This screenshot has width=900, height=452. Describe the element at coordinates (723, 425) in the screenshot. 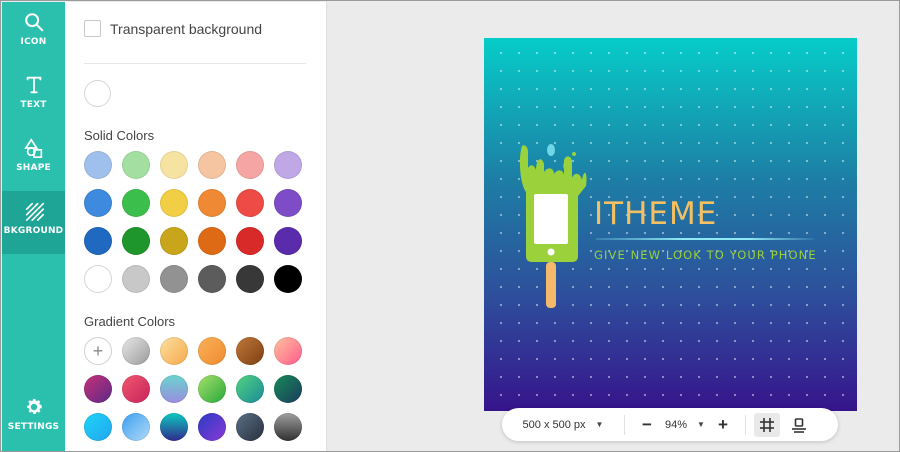

I see `zoom-in-button: +` at that location.